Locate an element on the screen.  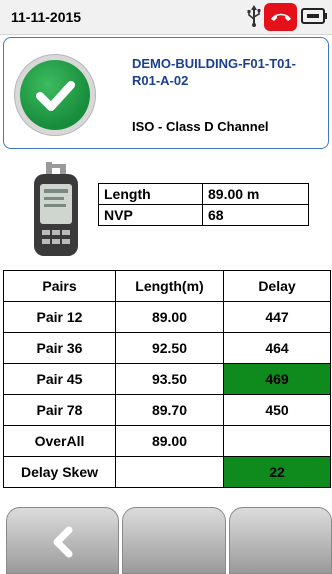
length-cell: 93.50 is located at coordinates (169, 379).